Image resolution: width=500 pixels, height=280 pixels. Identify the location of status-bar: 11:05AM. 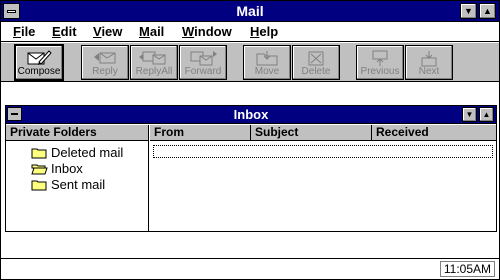
(250, 268).